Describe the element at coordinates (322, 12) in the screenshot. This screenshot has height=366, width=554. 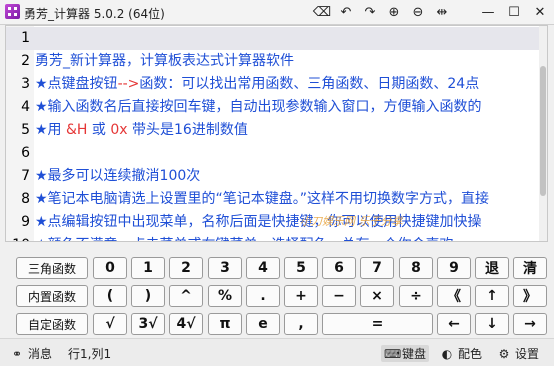
I see `eraser-icon: ⌫` at that location.